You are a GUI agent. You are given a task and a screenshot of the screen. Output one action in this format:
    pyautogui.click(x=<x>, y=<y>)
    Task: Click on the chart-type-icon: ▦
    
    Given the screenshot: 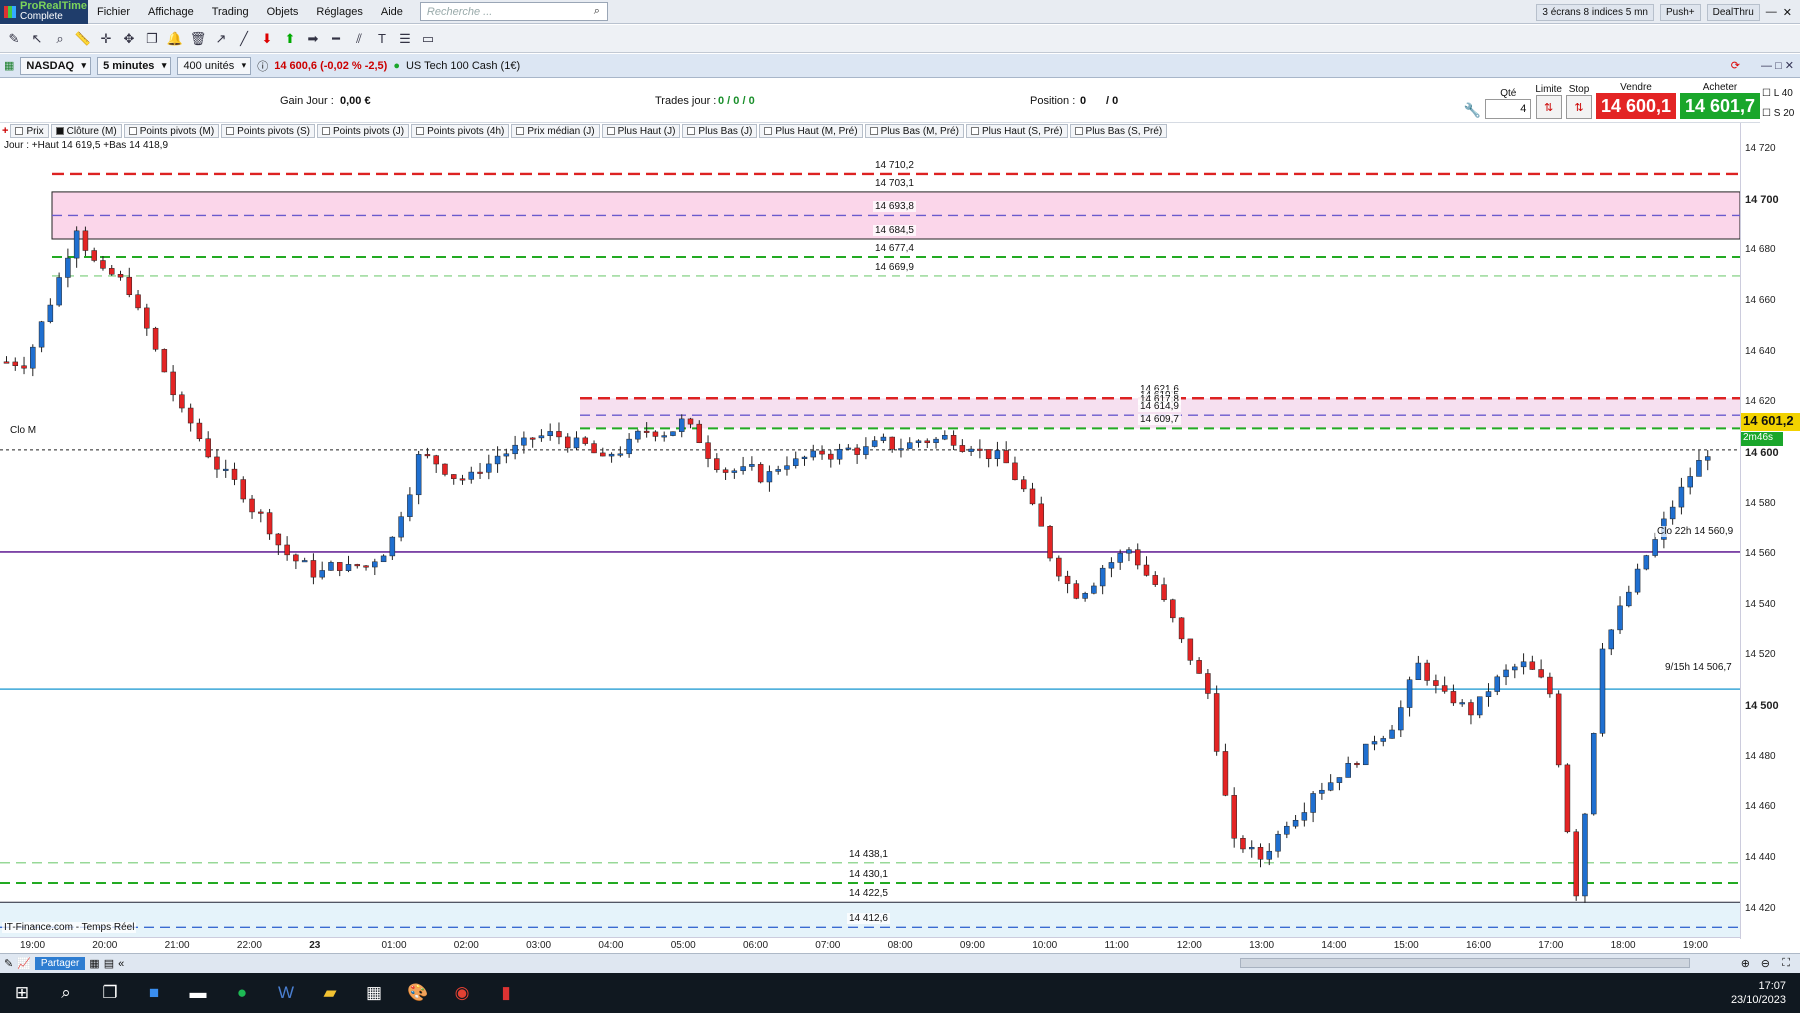 What is the action you would take?
    pyautogui.click(x=9, y=65)
    